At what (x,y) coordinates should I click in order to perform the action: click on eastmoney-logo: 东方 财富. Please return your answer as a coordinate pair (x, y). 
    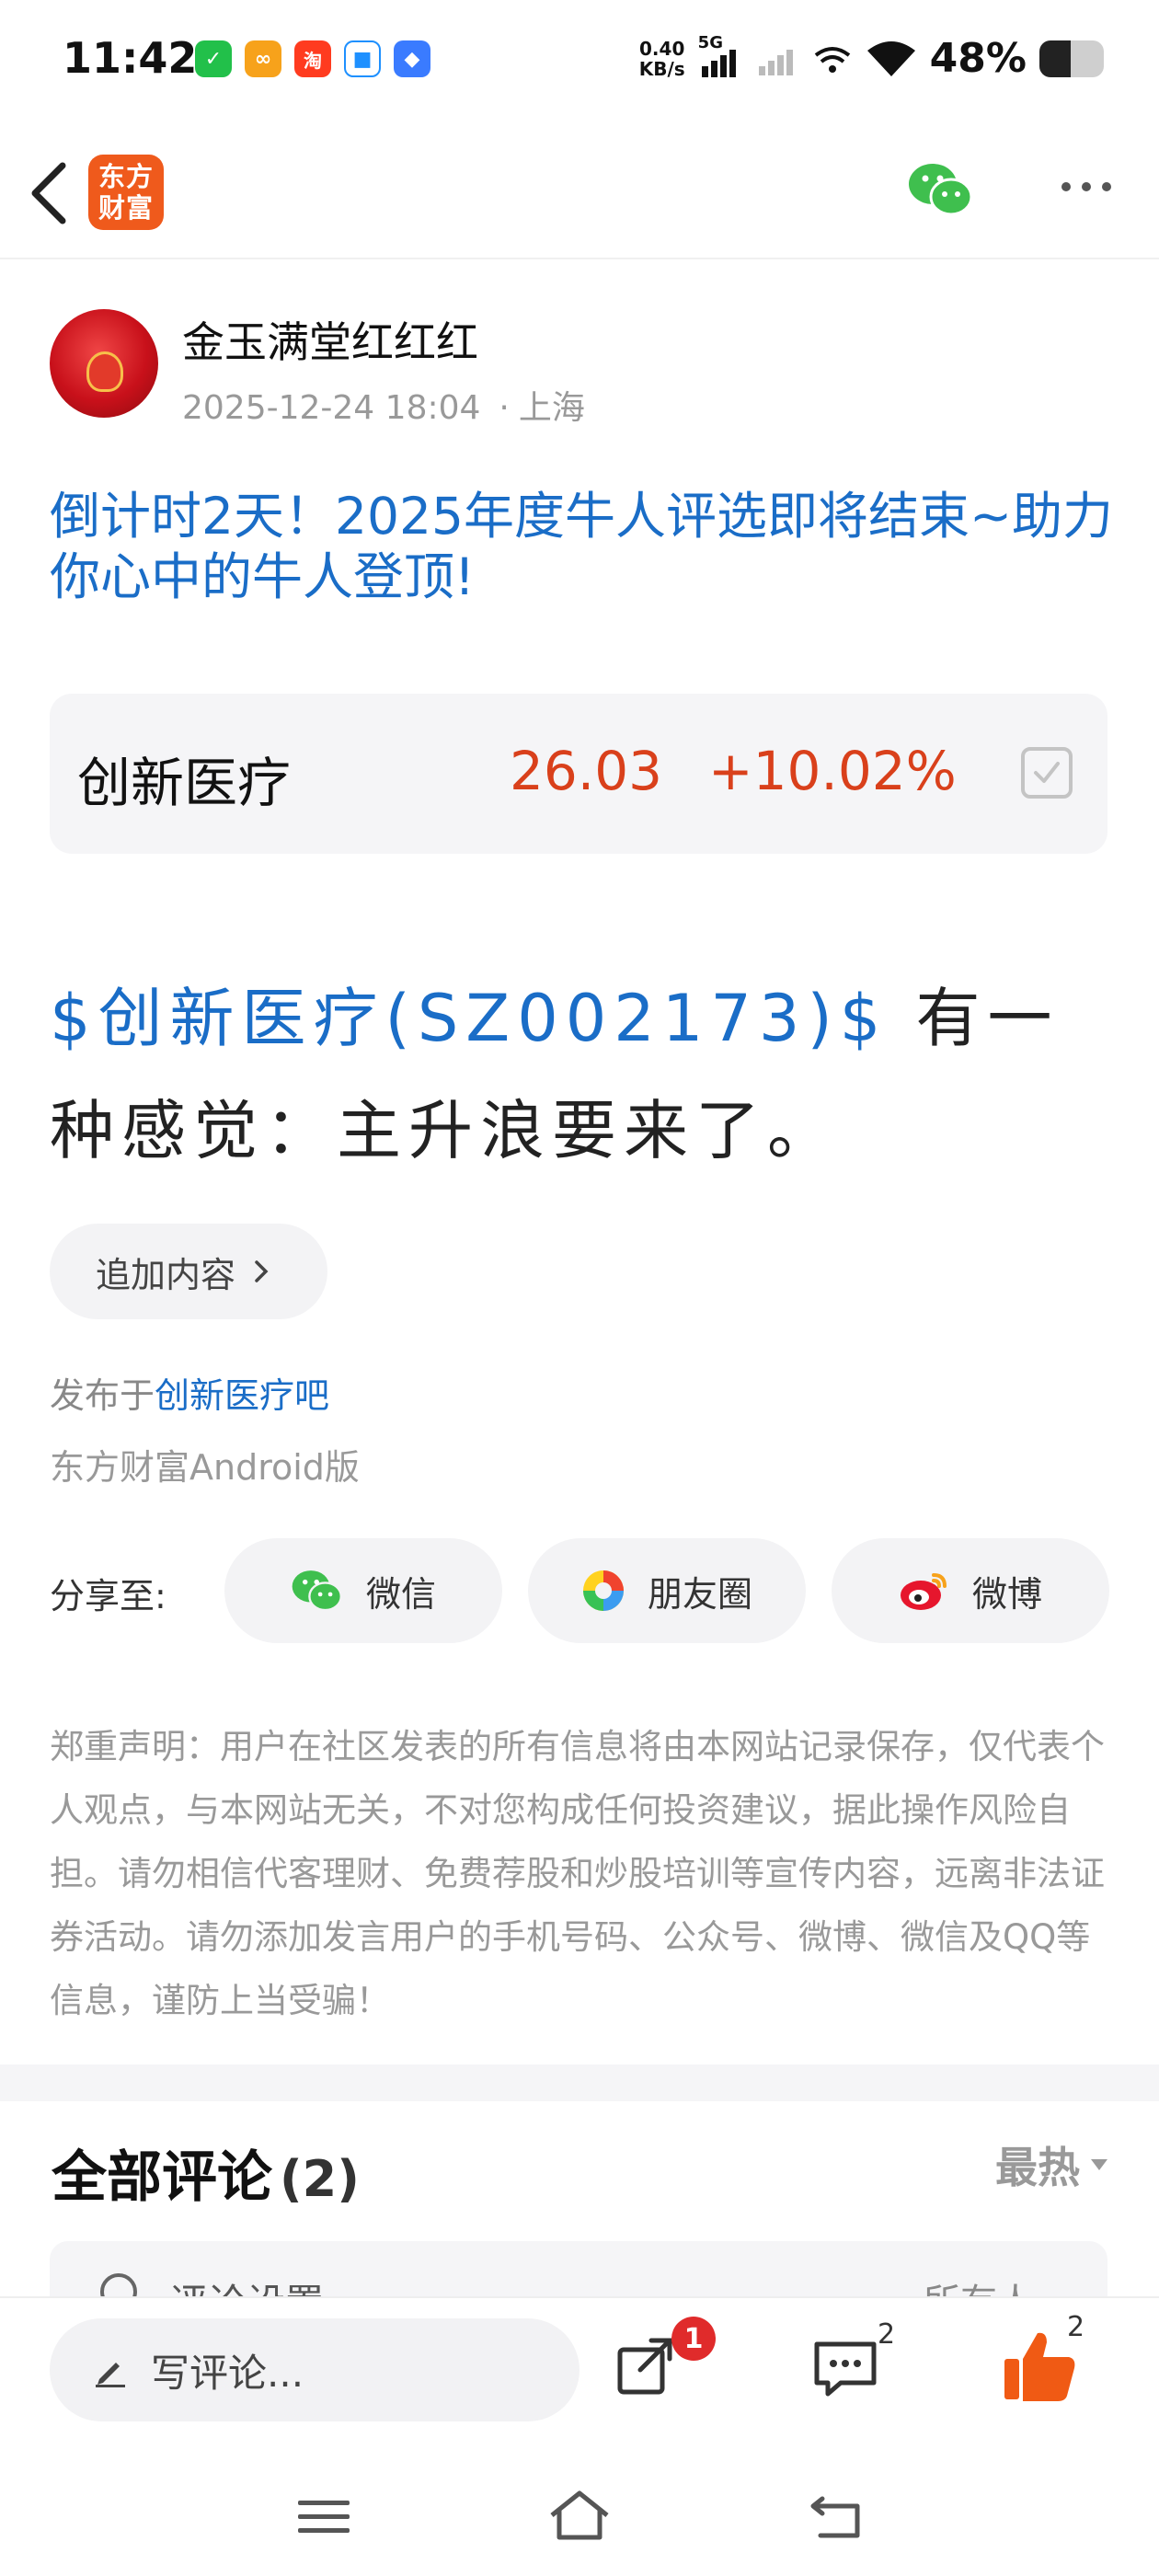
    Looking at the image, I should click on (126, 192).